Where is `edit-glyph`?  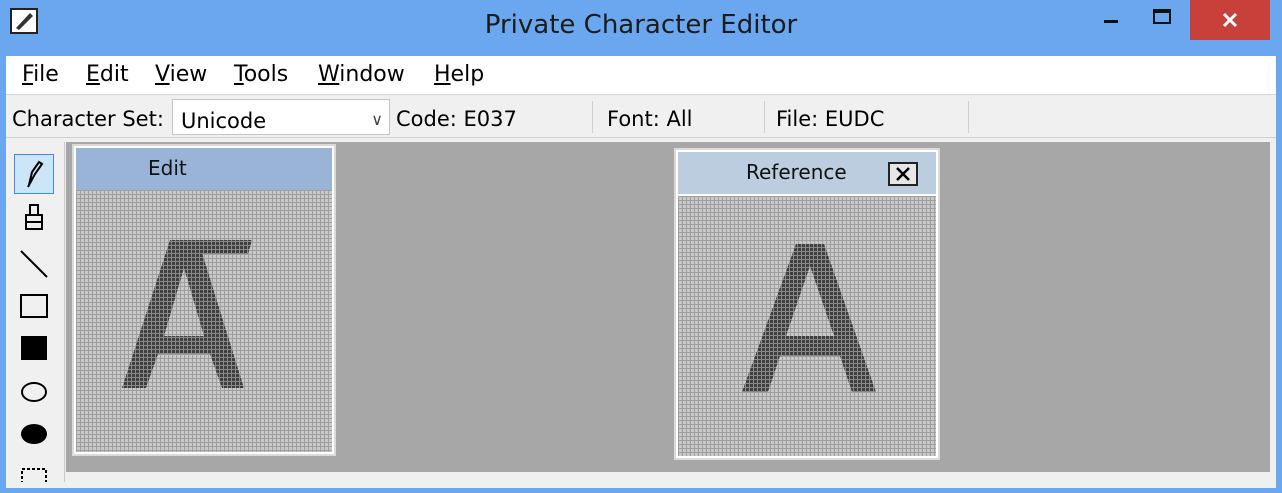 edit-glyph is located at coordinates (187, 314).